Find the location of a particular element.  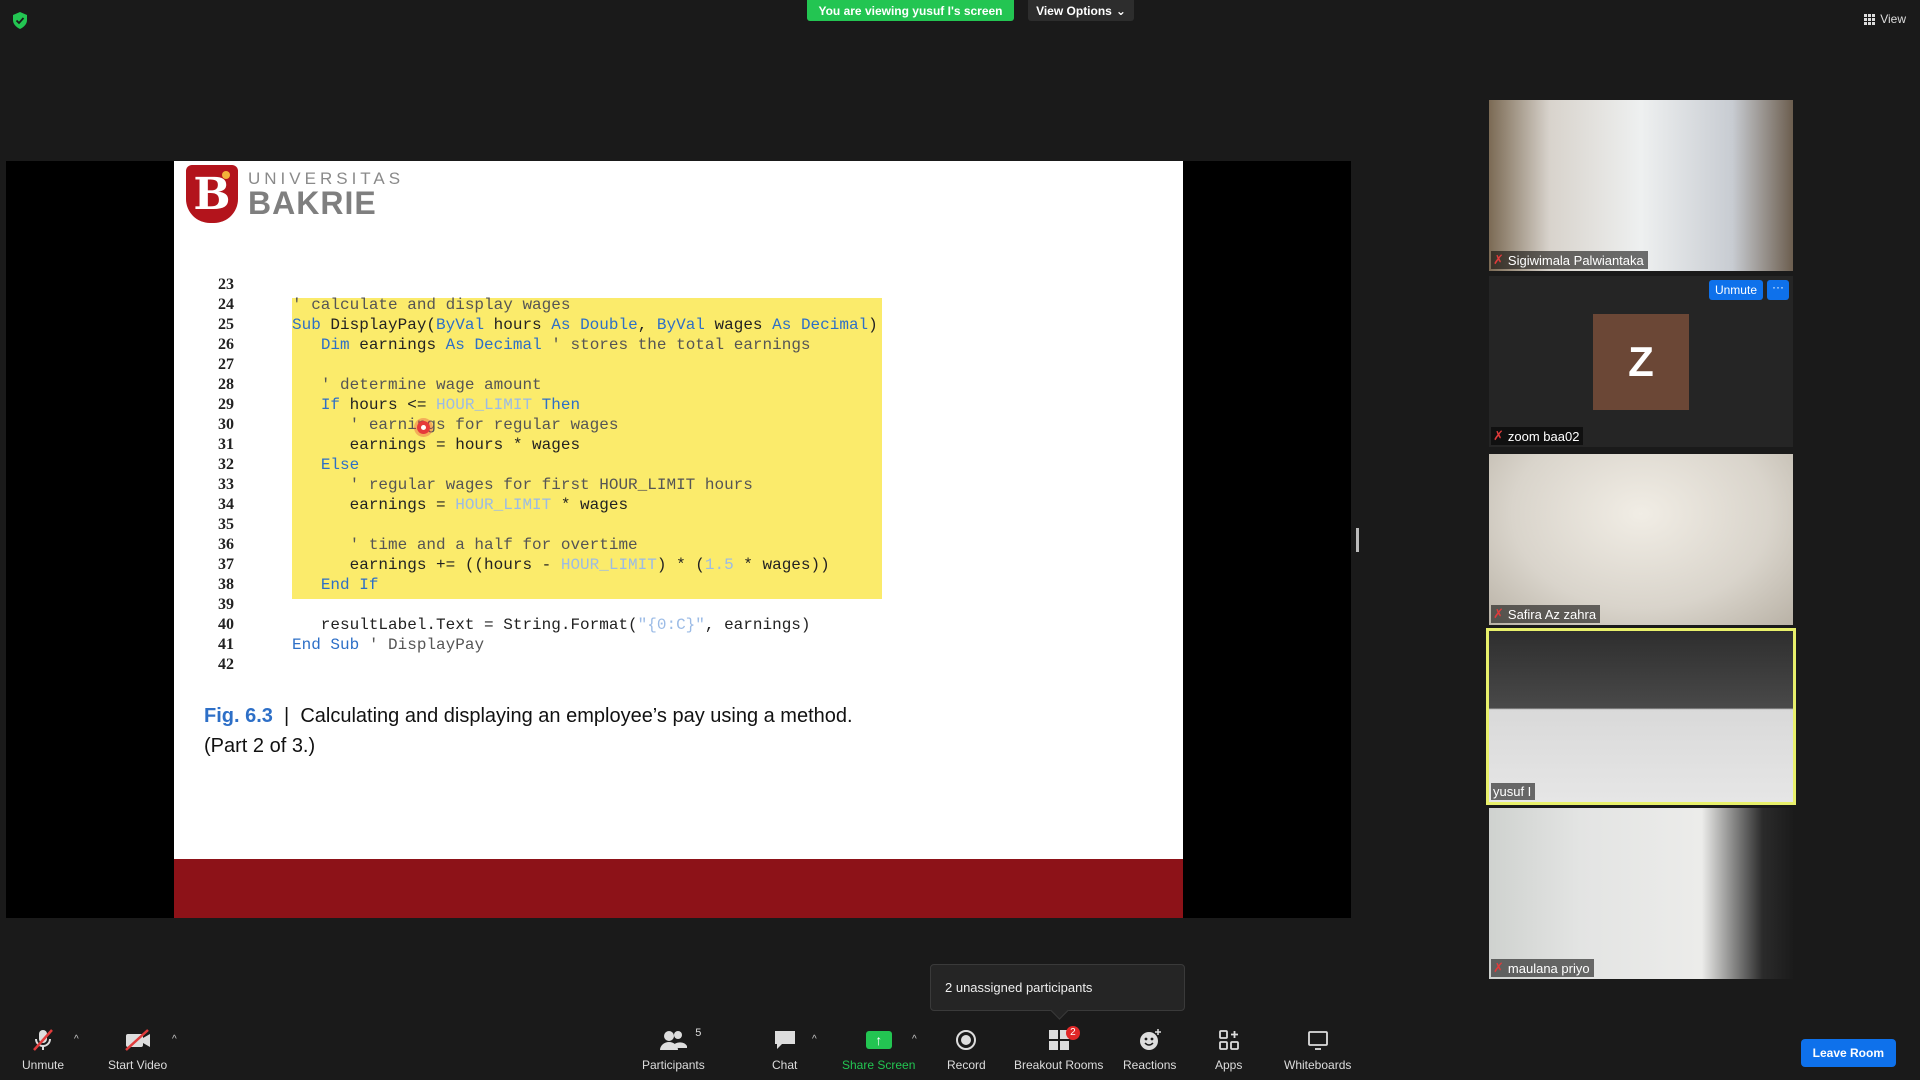

chevron-down-icon: ⌄ is located at coordinates (1120, 10).